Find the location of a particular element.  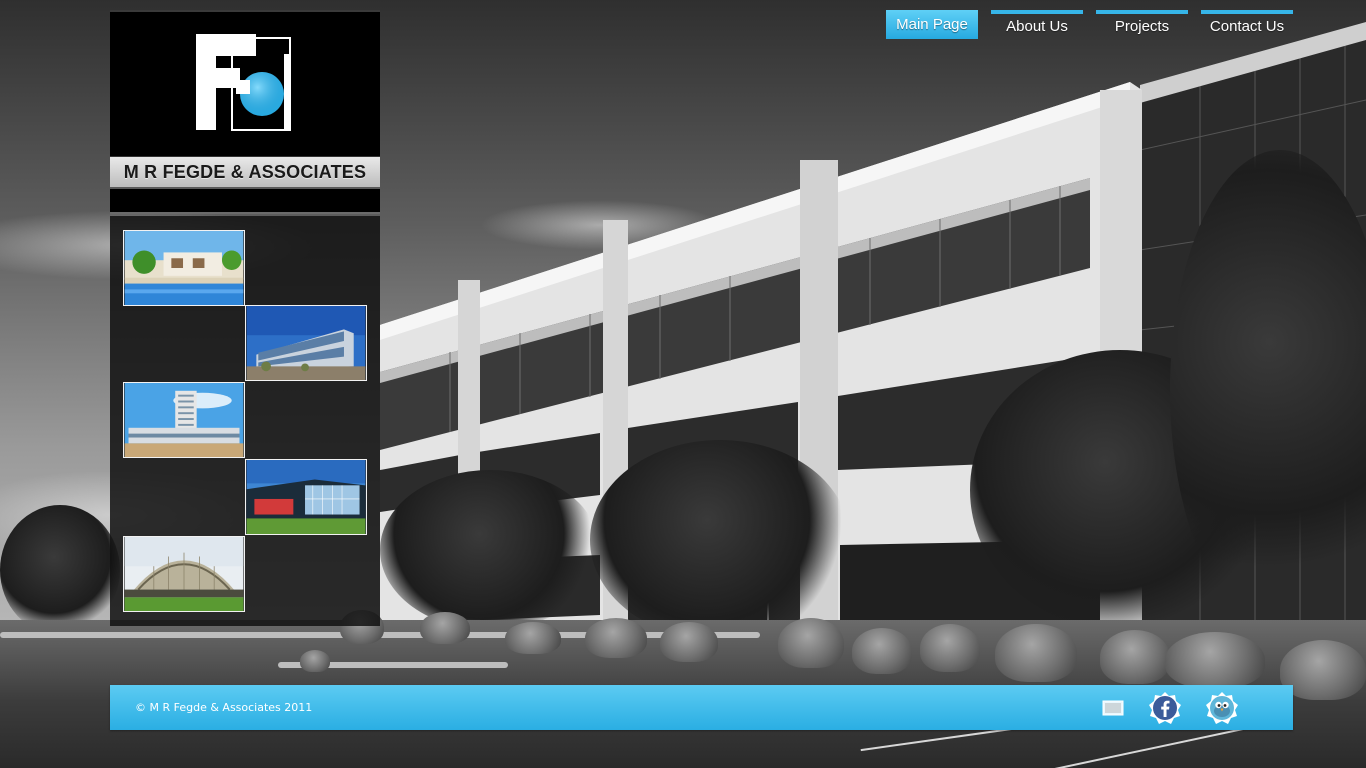

project-gallery is located at coordinates (245, 421).